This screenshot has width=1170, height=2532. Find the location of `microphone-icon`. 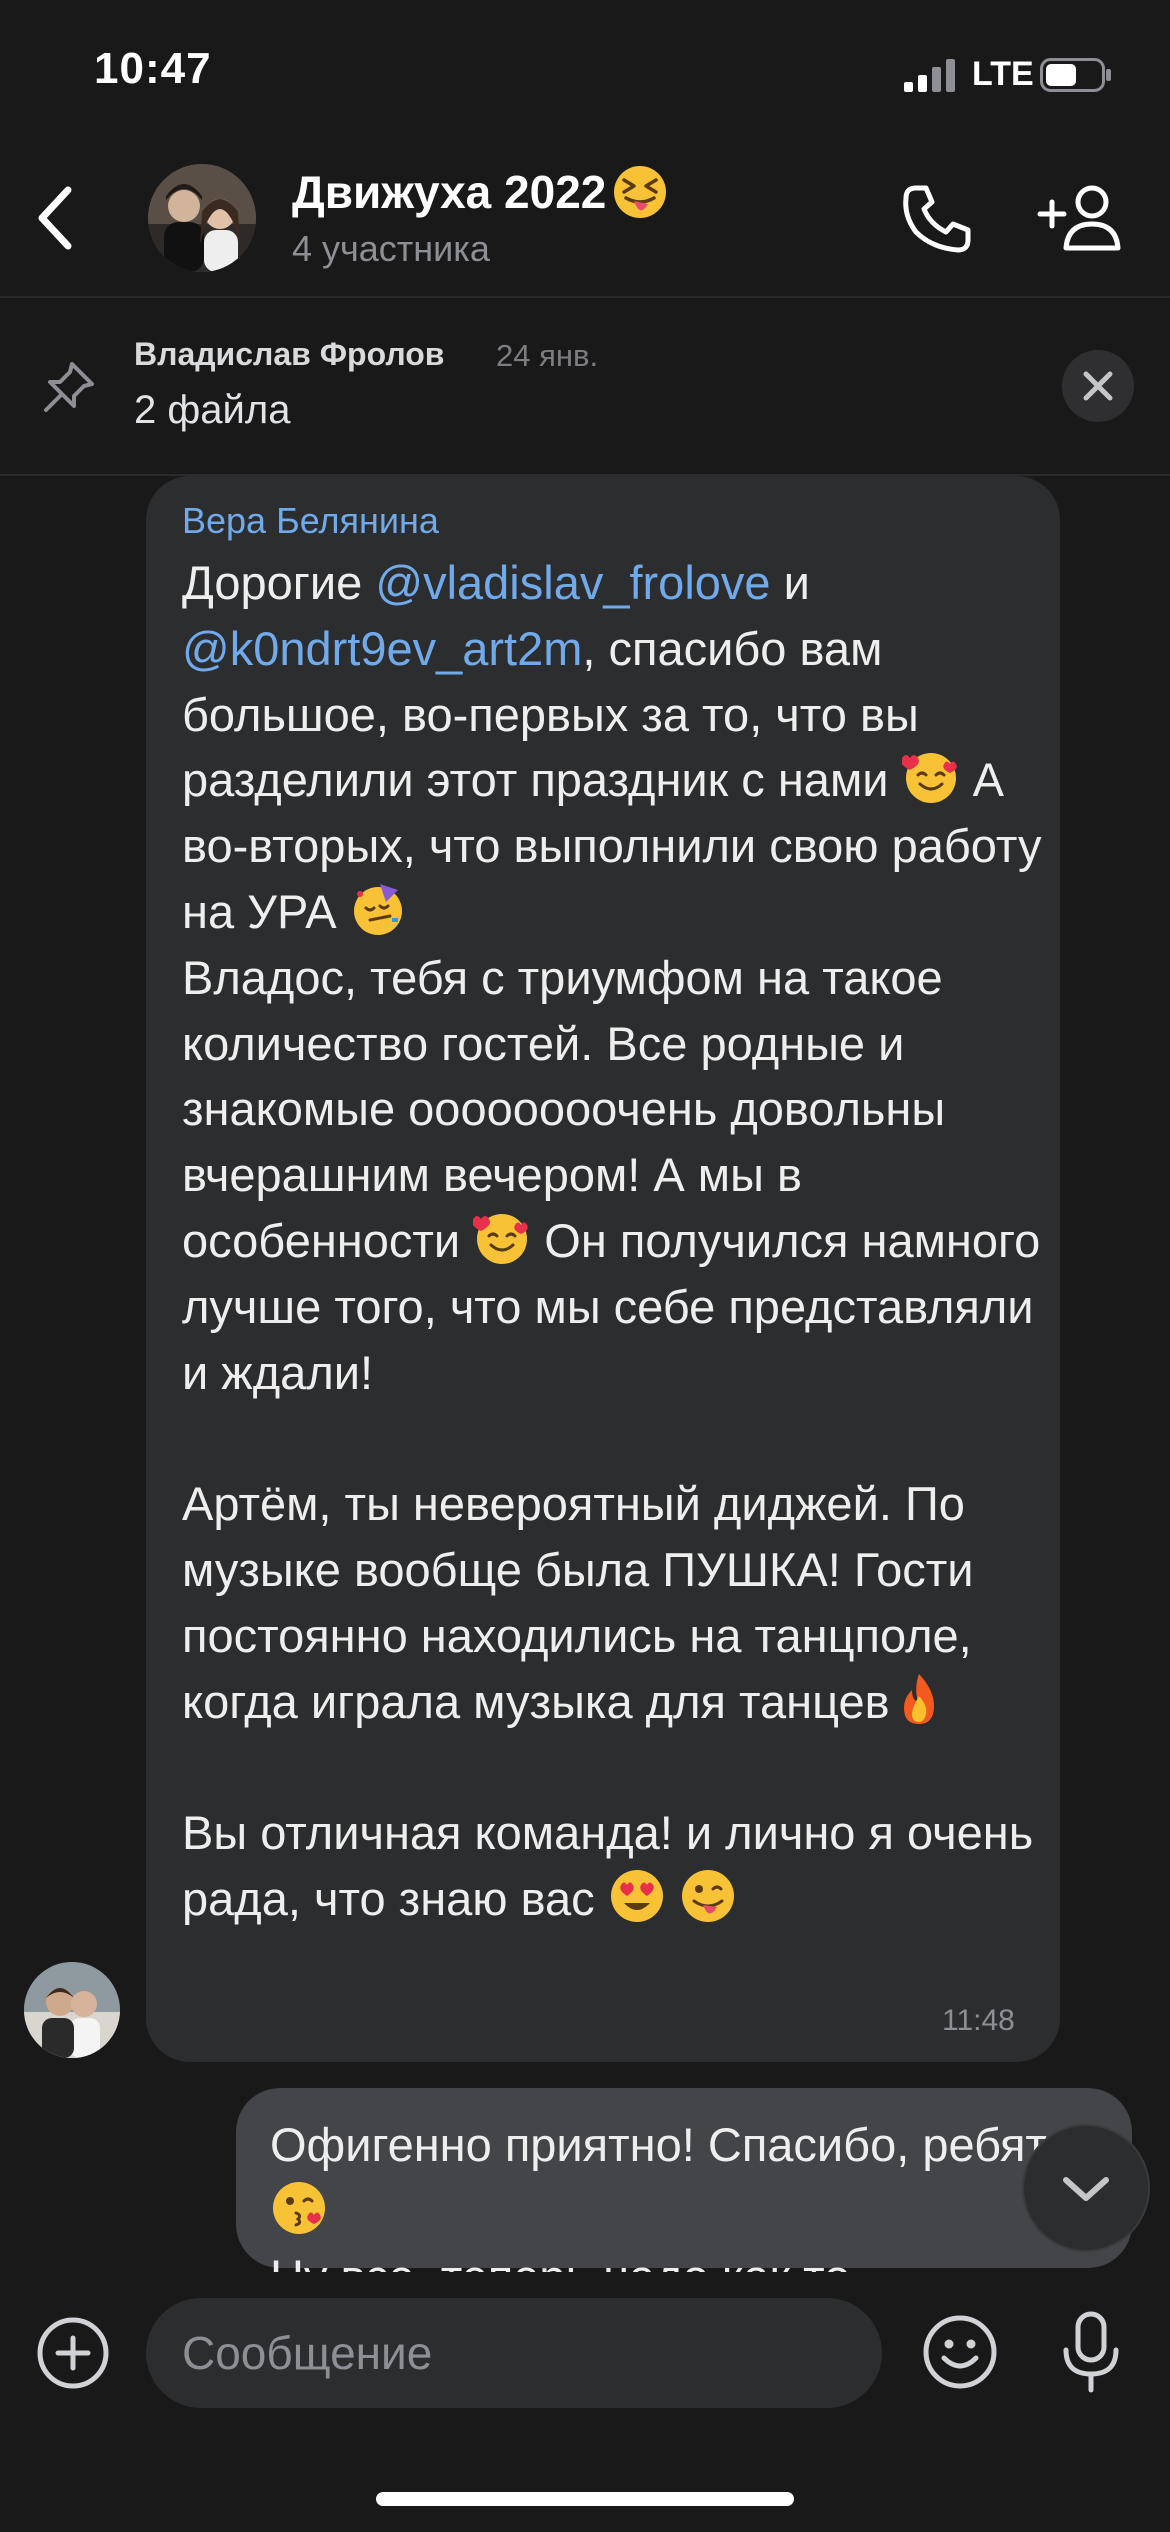

microphone-icon is located at coordinates (1091, 2352).